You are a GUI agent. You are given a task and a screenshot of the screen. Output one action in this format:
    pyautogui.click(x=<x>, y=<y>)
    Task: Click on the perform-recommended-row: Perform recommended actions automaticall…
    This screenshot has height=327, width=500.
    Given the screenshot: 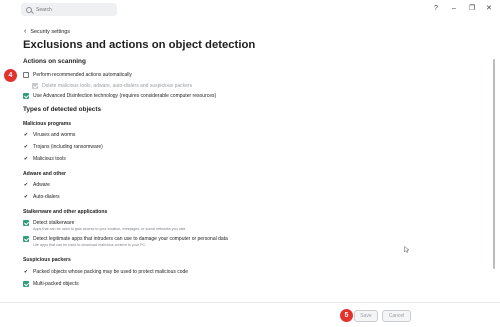 What is the action you would take?
    pyautogui.click(x=77, y=75)
    